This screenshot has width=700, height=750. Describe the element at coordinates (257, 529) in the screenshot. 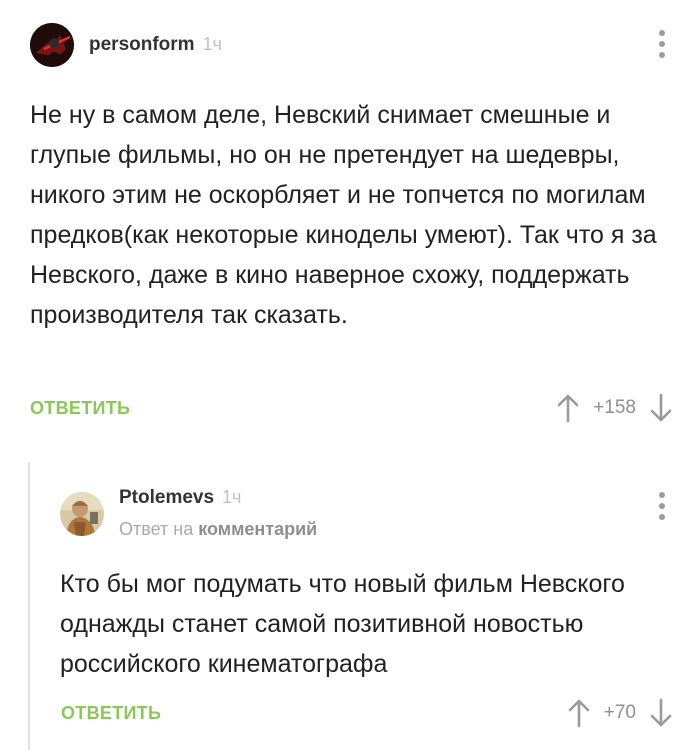

I see `reply-to-link: комментарий` at that location.